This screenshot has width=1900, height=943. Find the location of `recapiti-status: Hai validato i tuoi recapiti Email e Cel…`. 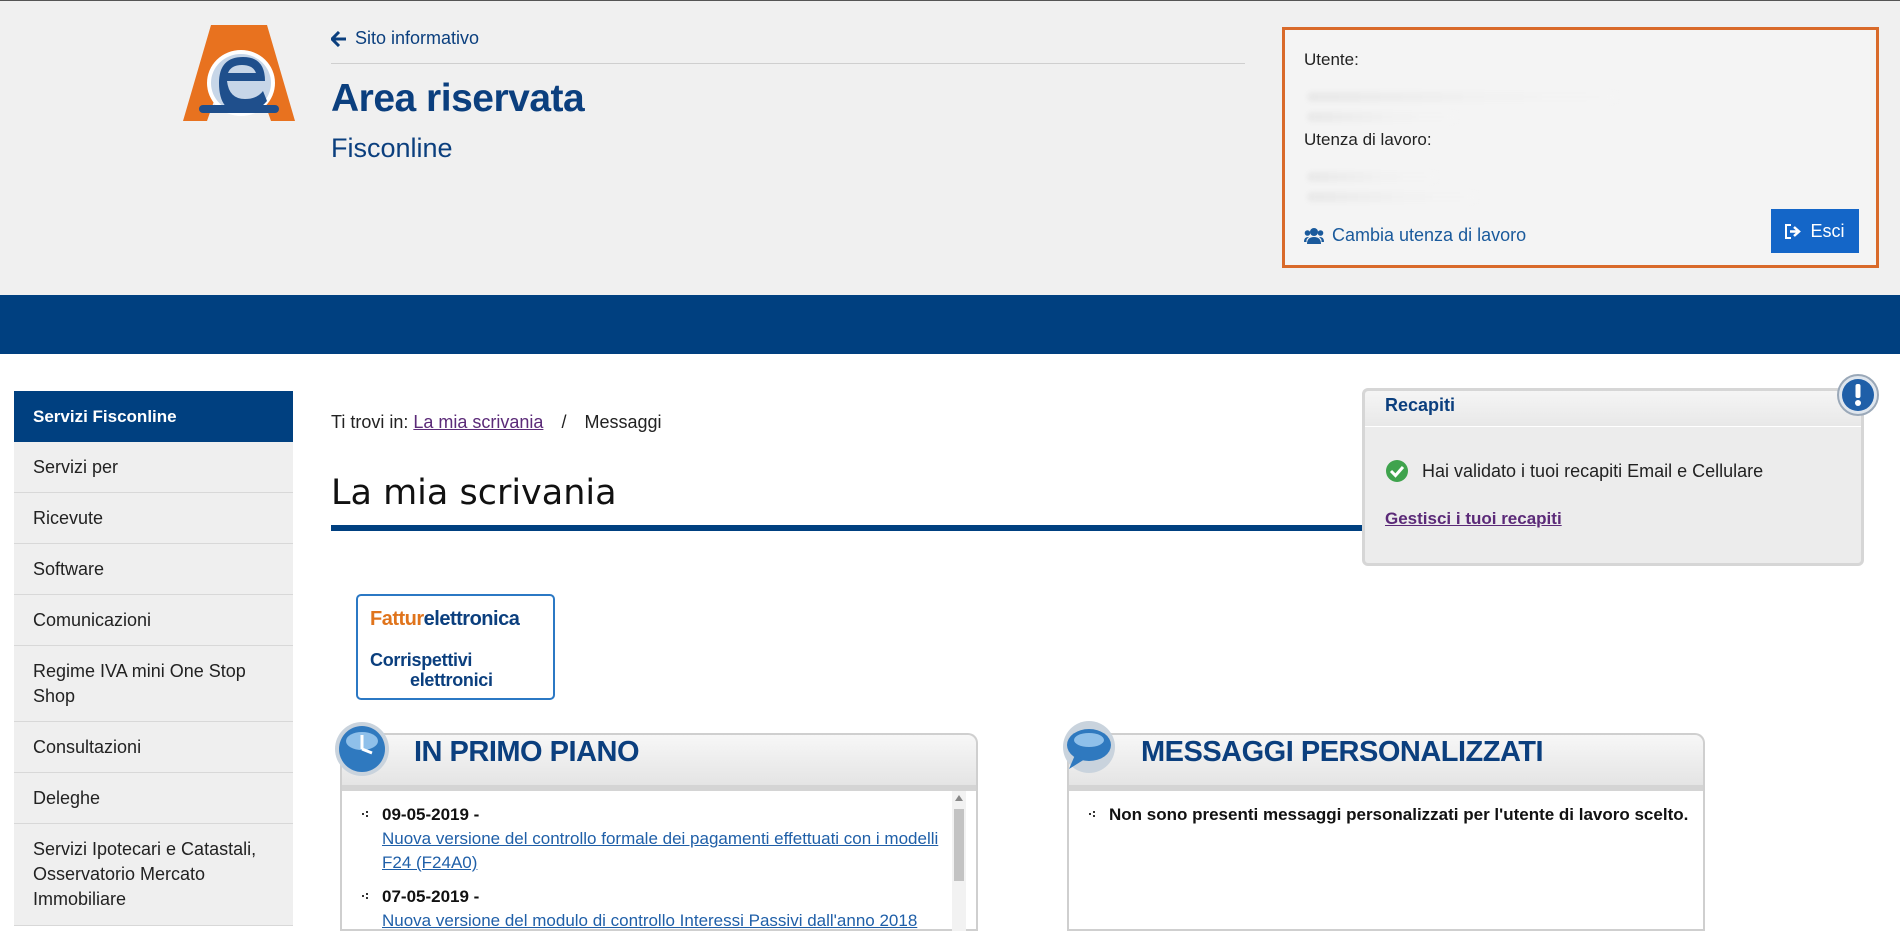

recapiti-status: Hai validato i tuoi recapiti Email e Cel… is located at coordinates (1574, 471).